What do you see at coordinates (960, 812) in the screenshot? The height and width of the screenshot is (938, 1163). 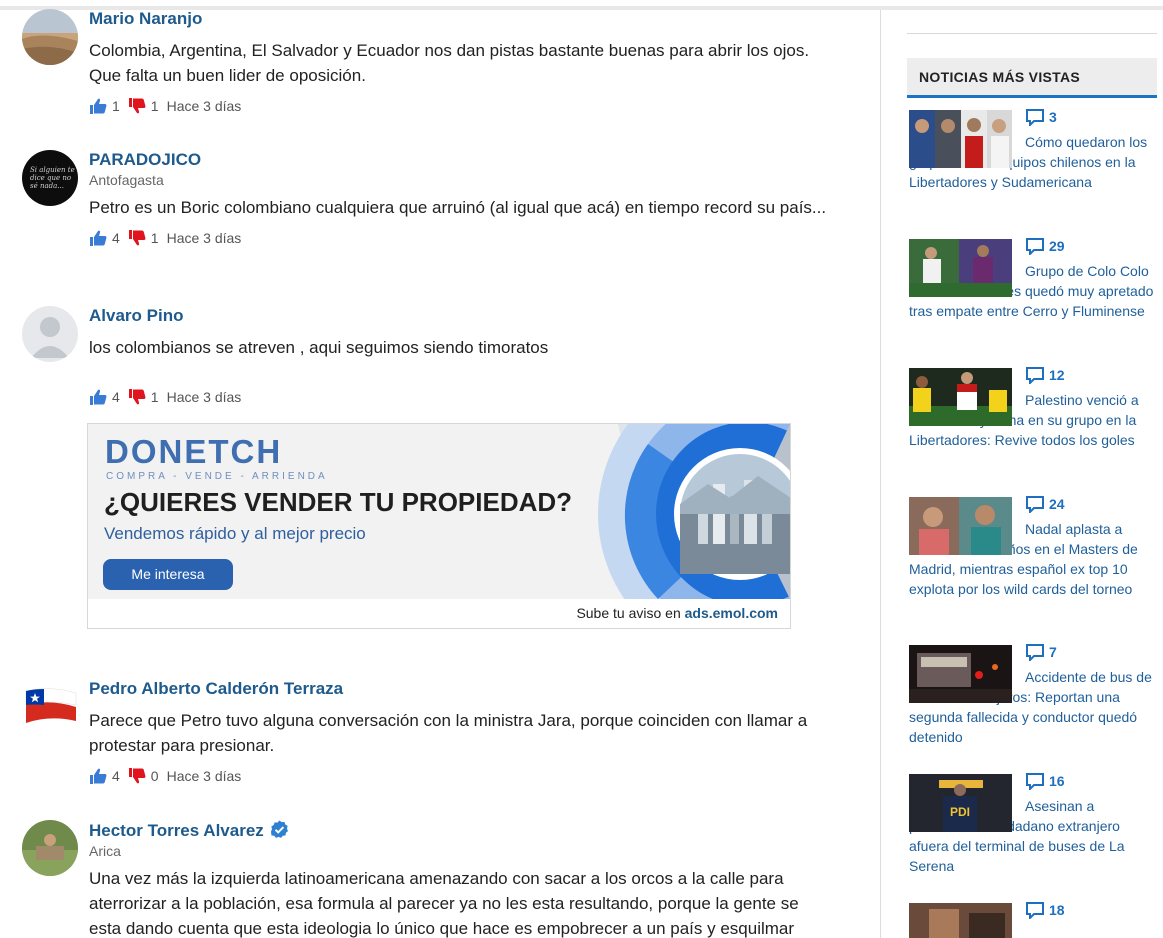 I see `pdi-vest-label: PDI` at bounding box center [960, 812].